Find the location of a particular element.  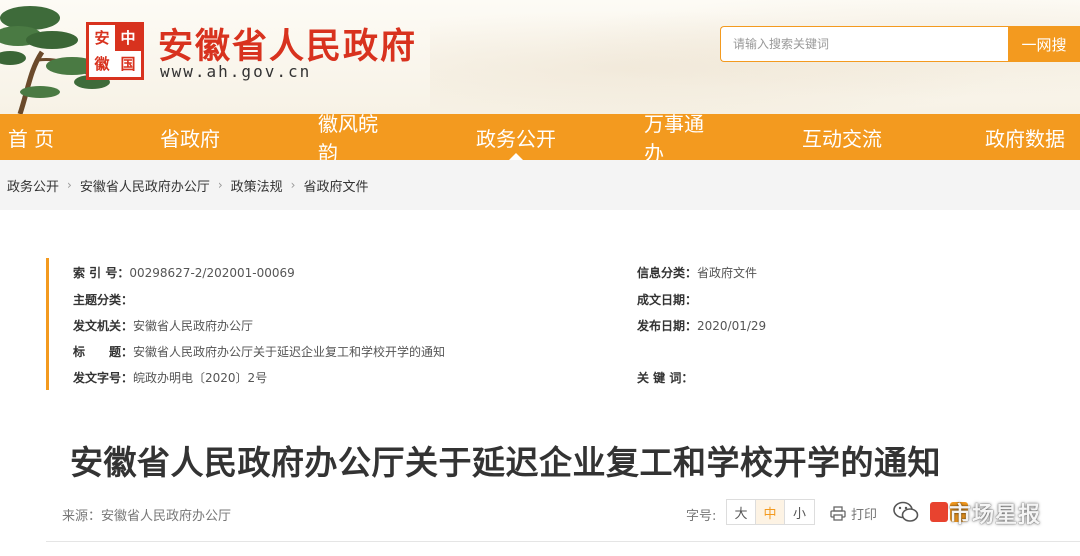

info-value: 皖政办明电〔2020〕2号 is located at coordinates (200, 378).